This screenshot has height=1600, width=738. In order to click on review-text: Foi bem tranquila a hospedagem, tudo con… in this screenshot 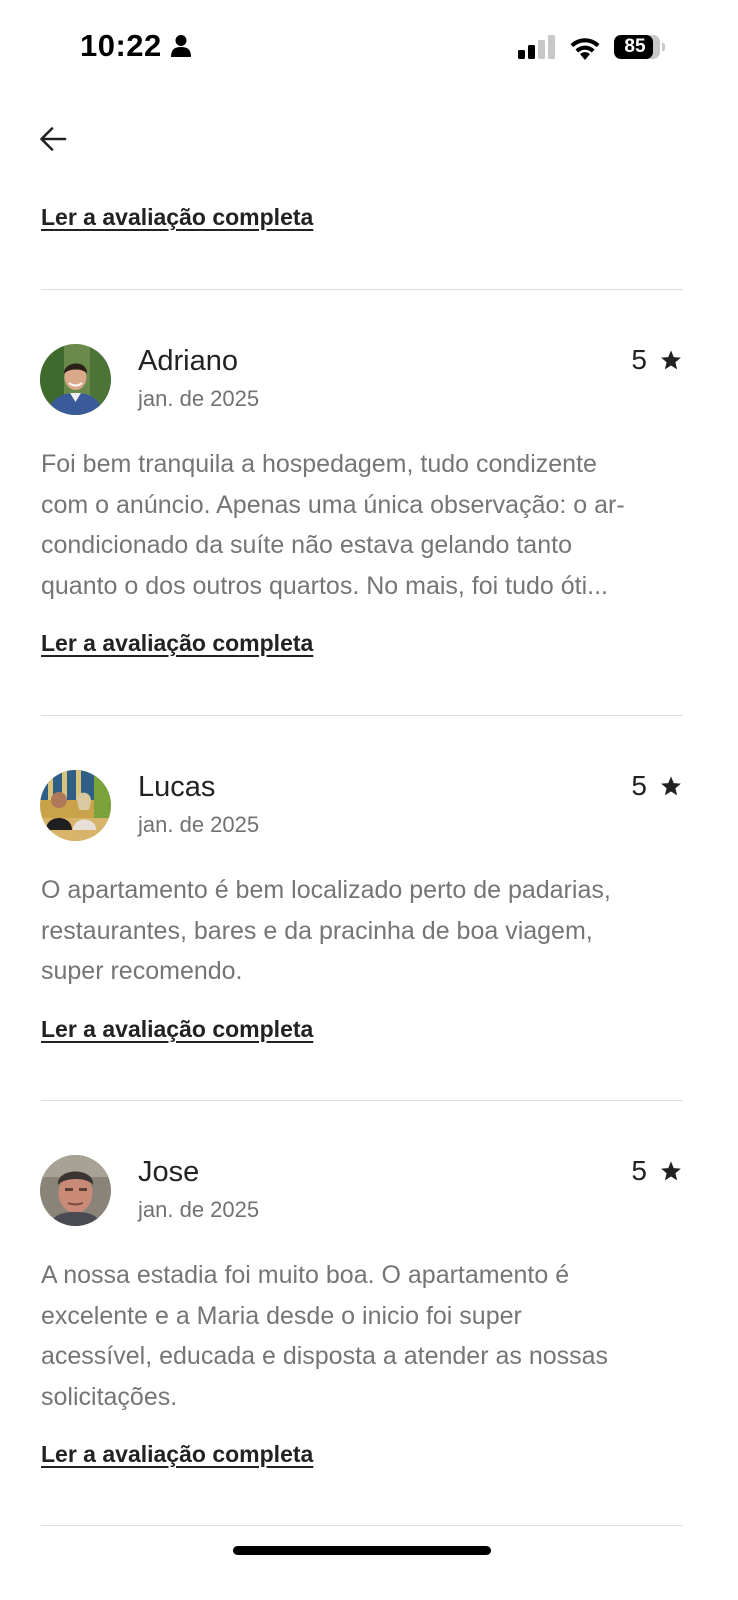, I will do `click(333, 525)`.